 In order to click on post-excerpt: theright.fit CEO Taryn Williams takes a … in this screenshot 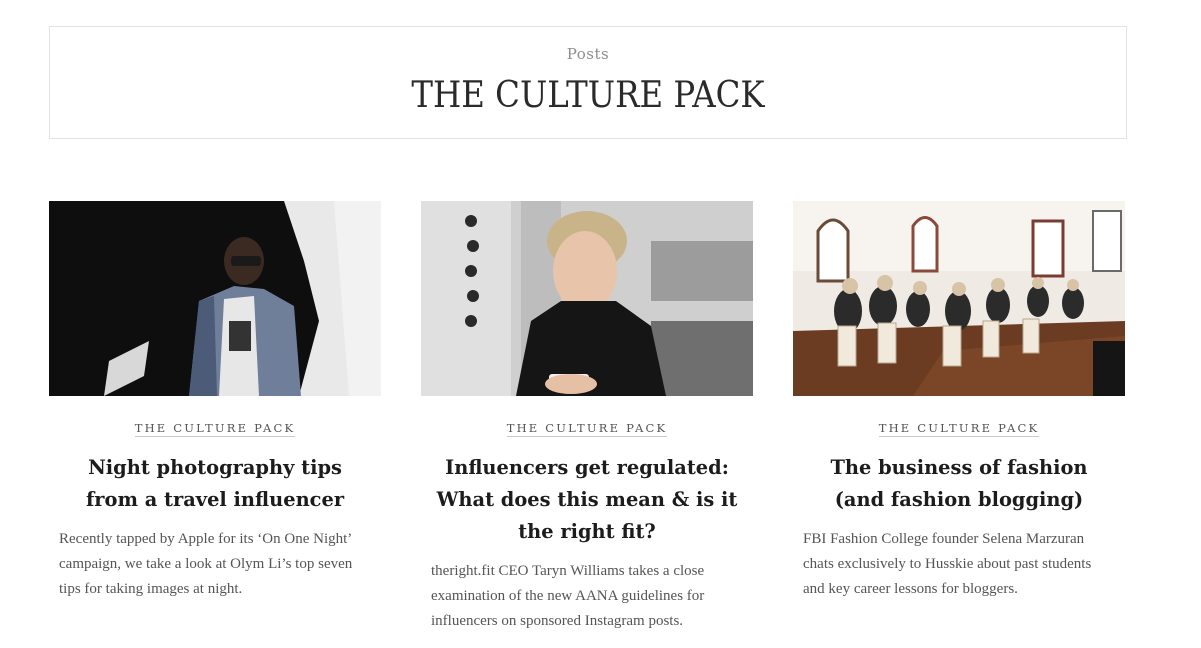, I will do `click(568, 596)`.